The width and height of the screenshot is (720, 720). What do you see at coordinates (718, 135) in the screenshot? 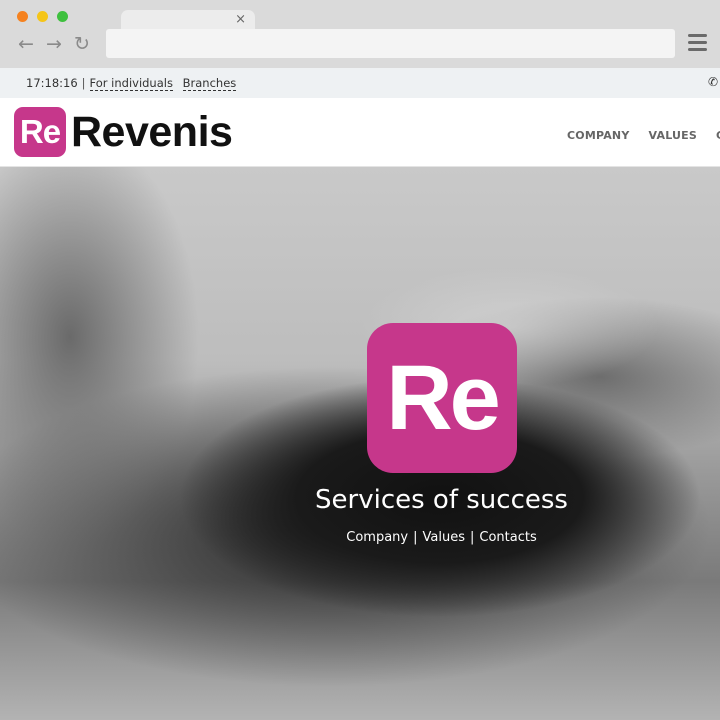
I see `nav-ca: CA` at bounding box center [718, 135].